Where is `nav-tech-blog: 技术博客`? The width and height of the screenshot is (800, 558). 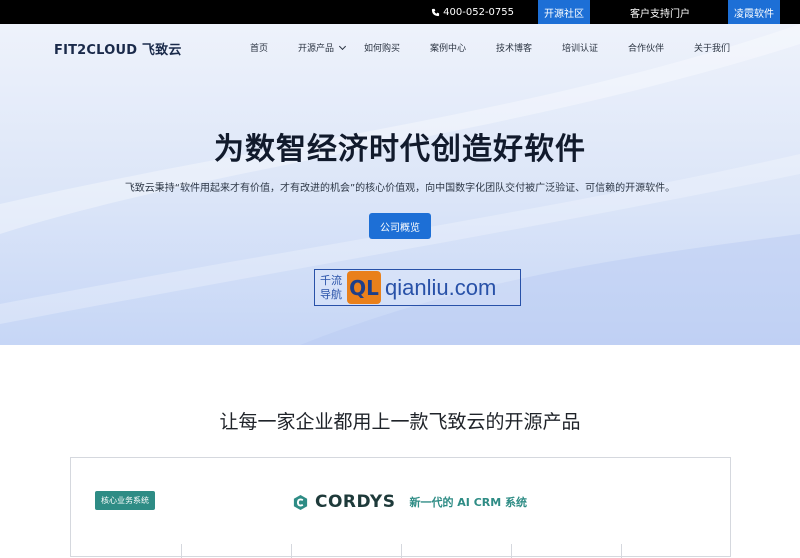 nav-tech-blog: 技术博客 is located at coordinates (514, 47).